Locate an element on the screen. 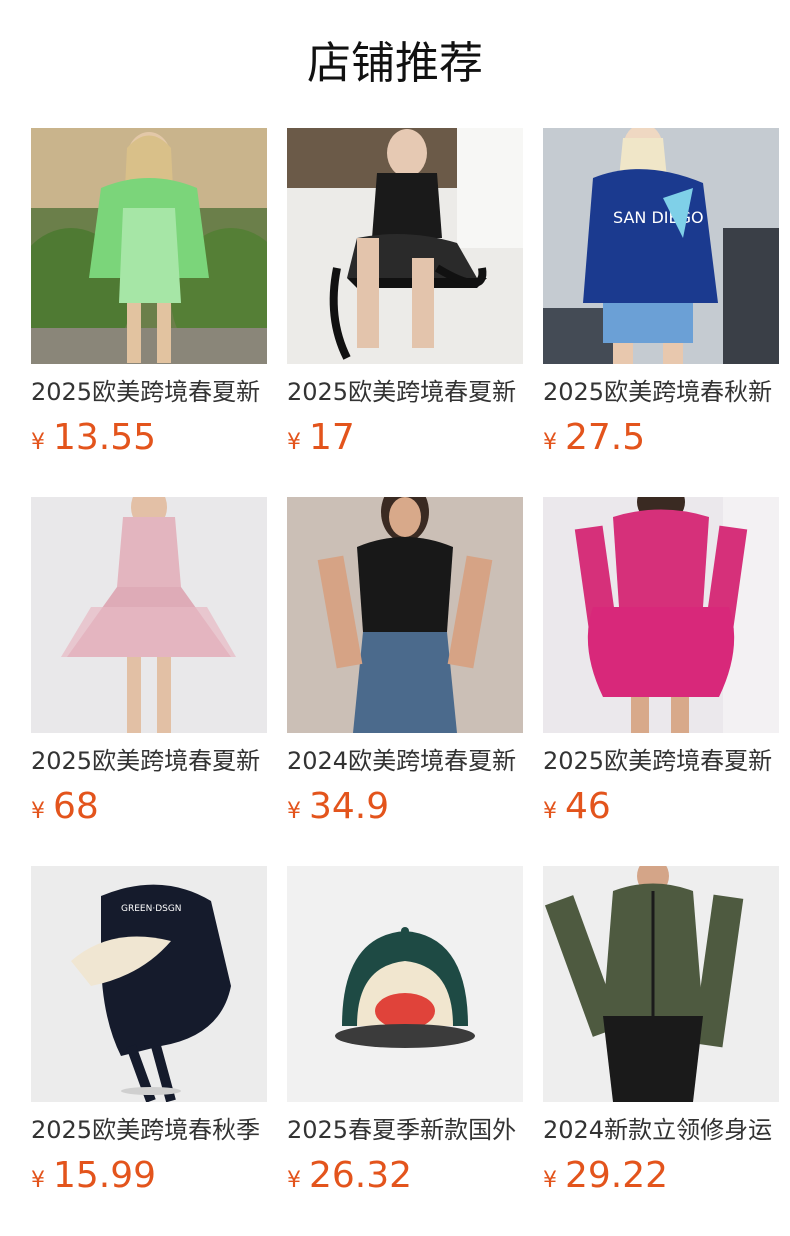  product-card: 2025欧美跨境春夏新 ¥13.55 is located at coordinates (149, 298).